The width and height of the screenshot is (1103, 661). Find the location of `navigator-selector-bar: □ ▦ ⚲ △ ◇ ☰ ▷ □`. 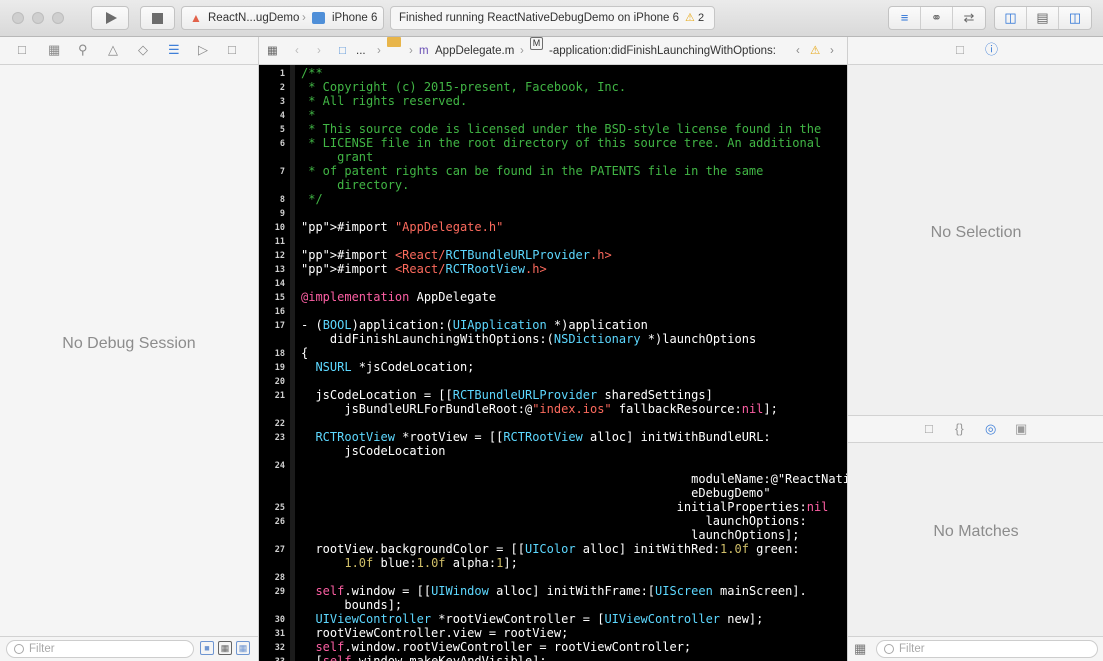

navigator-selector-bar: □ ▦ ⚲ △ ◇ ☰ ▷ □ is located at coordinates (129, 51).